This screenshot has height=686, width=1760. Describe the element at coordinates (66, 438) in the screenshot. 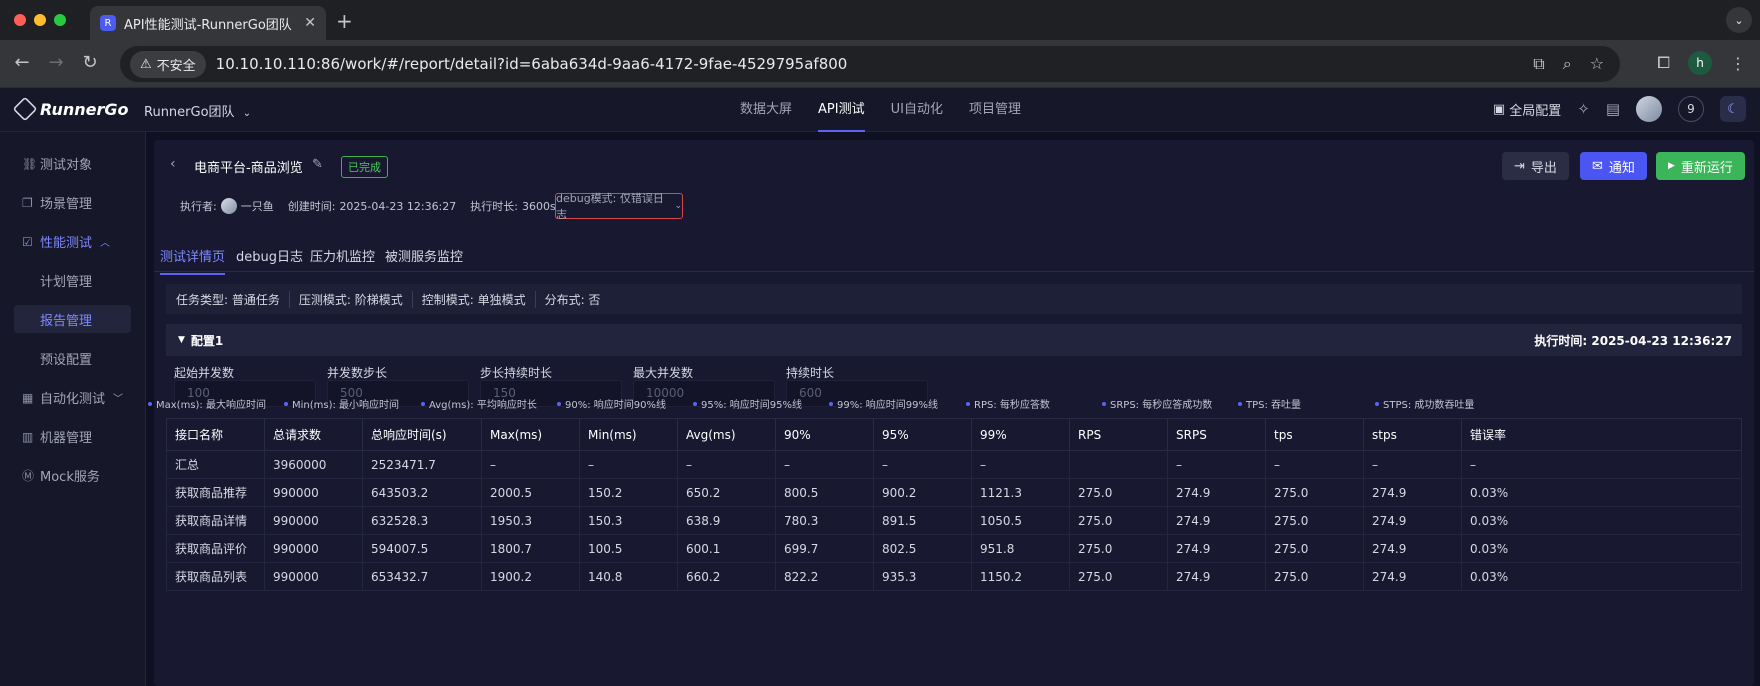

I see `sidebar-item-label: 机器管理` at that location.